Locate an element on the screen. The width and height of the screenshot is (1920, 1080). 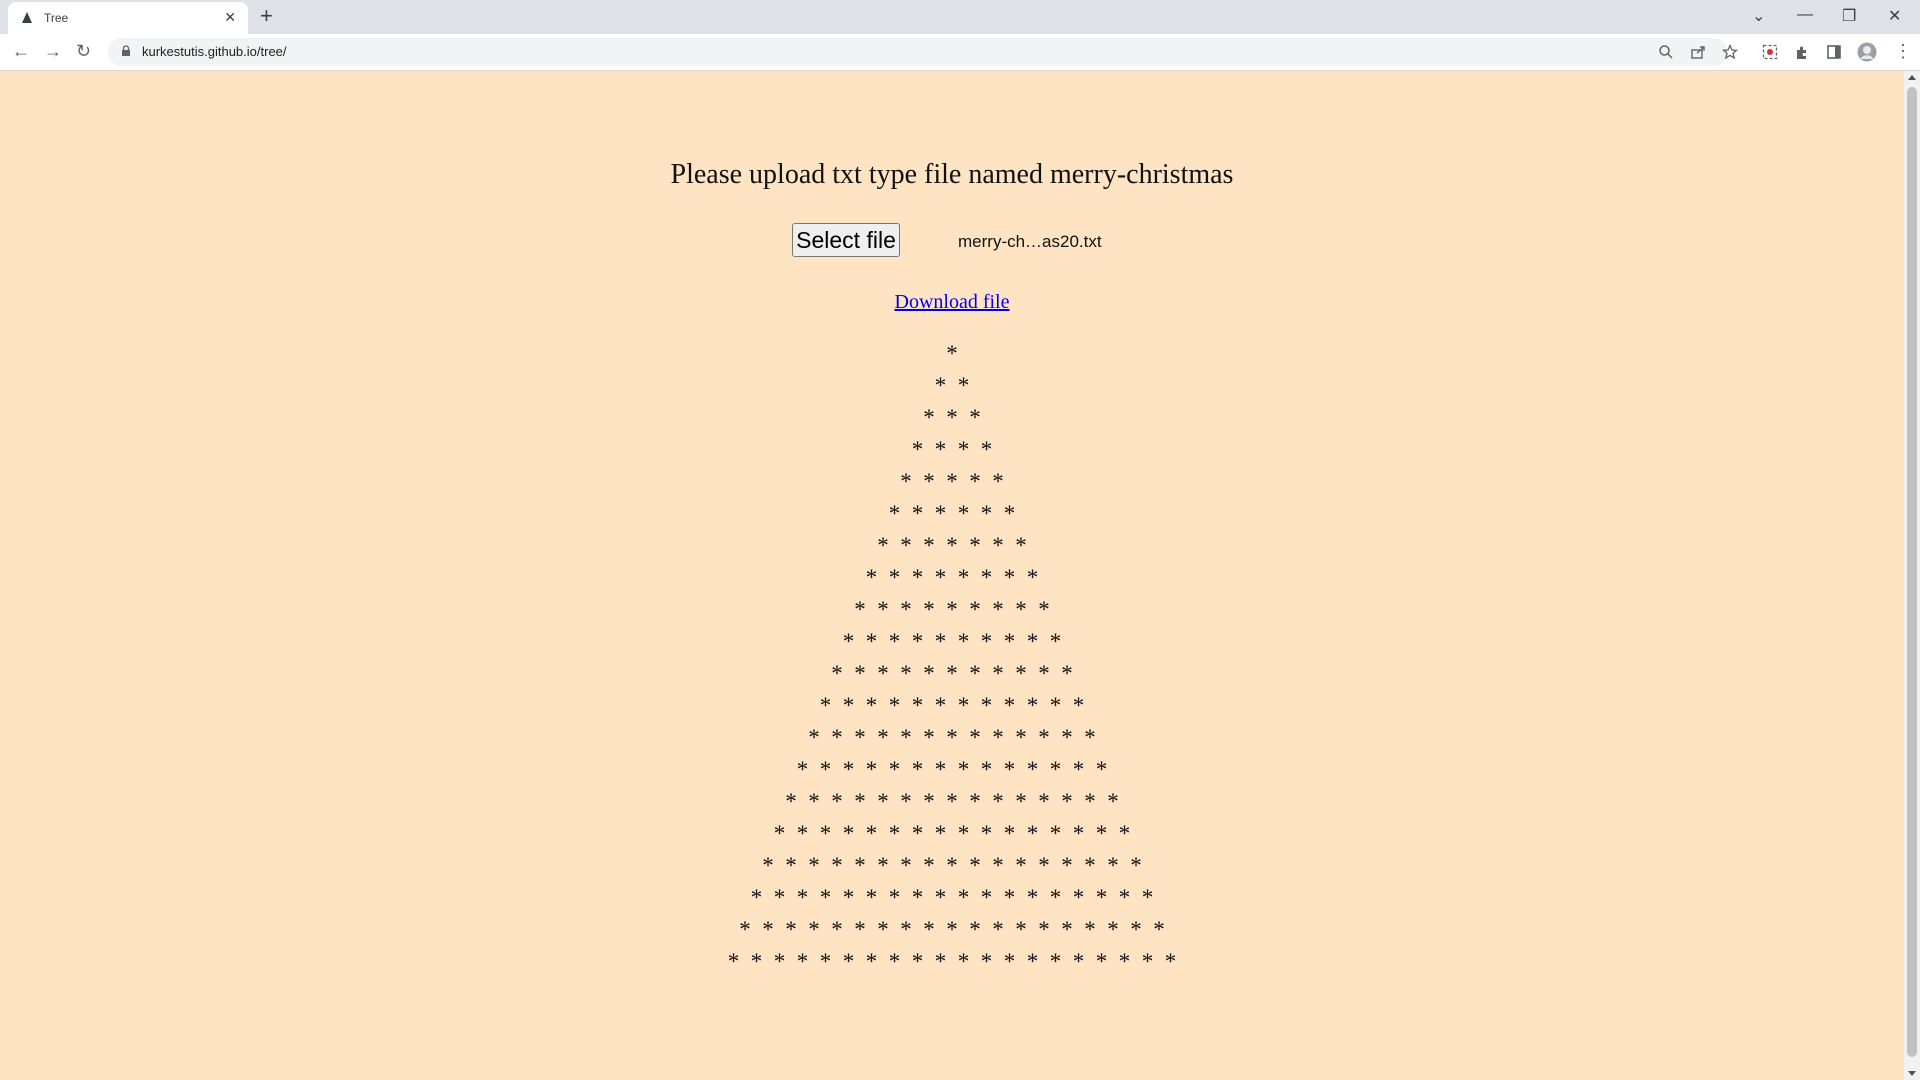
scroll-up-arrow-icon is located at coordinates (1912, 77).